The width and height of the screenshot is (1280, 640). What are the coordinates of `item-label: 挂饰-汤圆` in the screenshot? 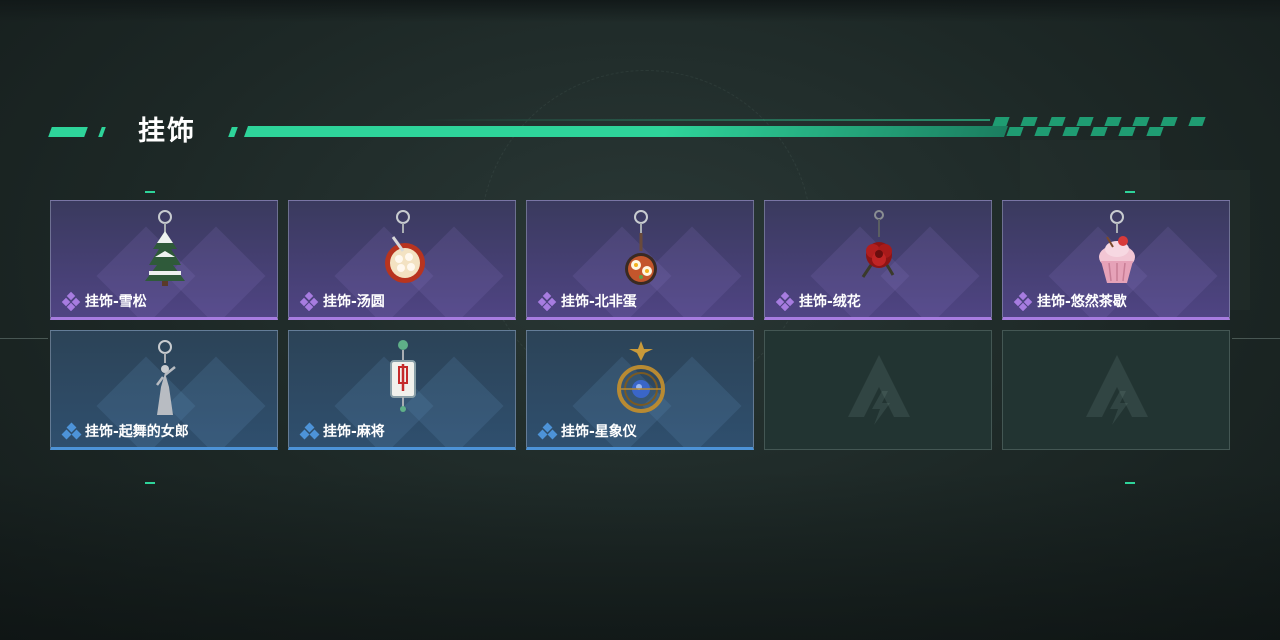 It's located at (342, 301).